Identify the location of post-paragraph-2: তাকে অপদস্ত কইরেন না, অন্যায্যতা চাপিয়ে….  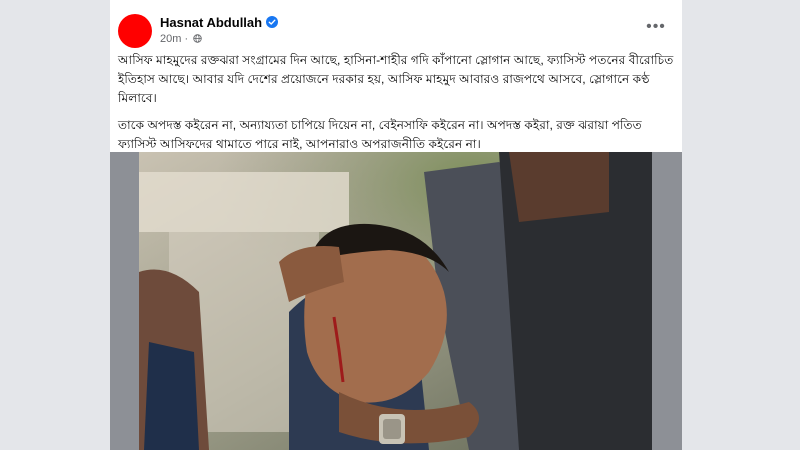
(380, 134).